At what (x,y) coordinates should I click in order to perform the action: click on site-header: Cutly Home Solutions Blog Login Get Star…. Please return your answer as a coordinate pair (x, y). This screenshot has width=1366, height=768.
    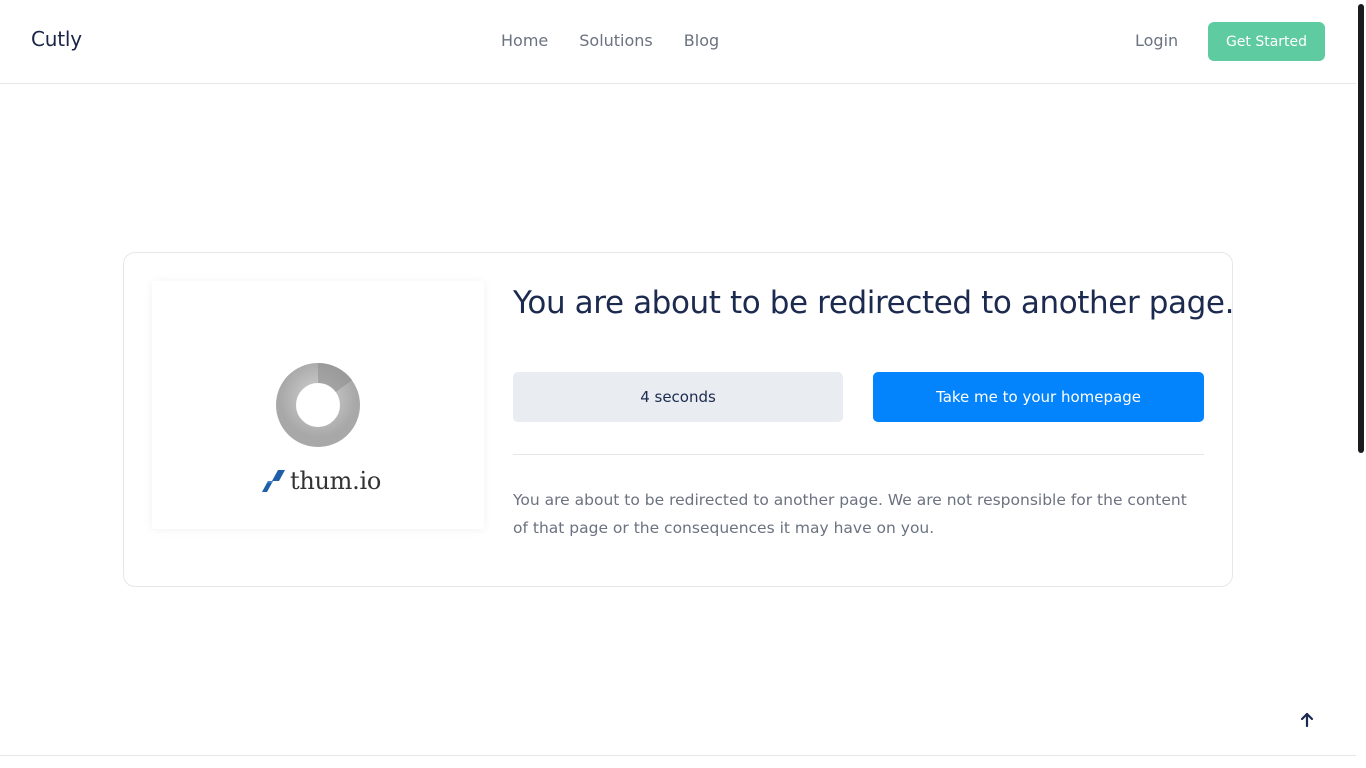
    Looking at the image, I should click on (678, 42).